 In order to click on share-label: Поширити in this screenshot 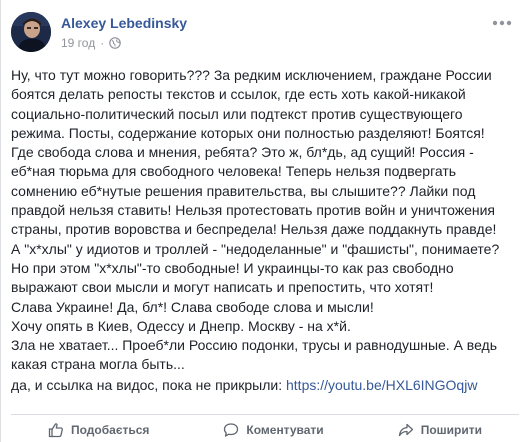, I will do `click(451, 430)`.